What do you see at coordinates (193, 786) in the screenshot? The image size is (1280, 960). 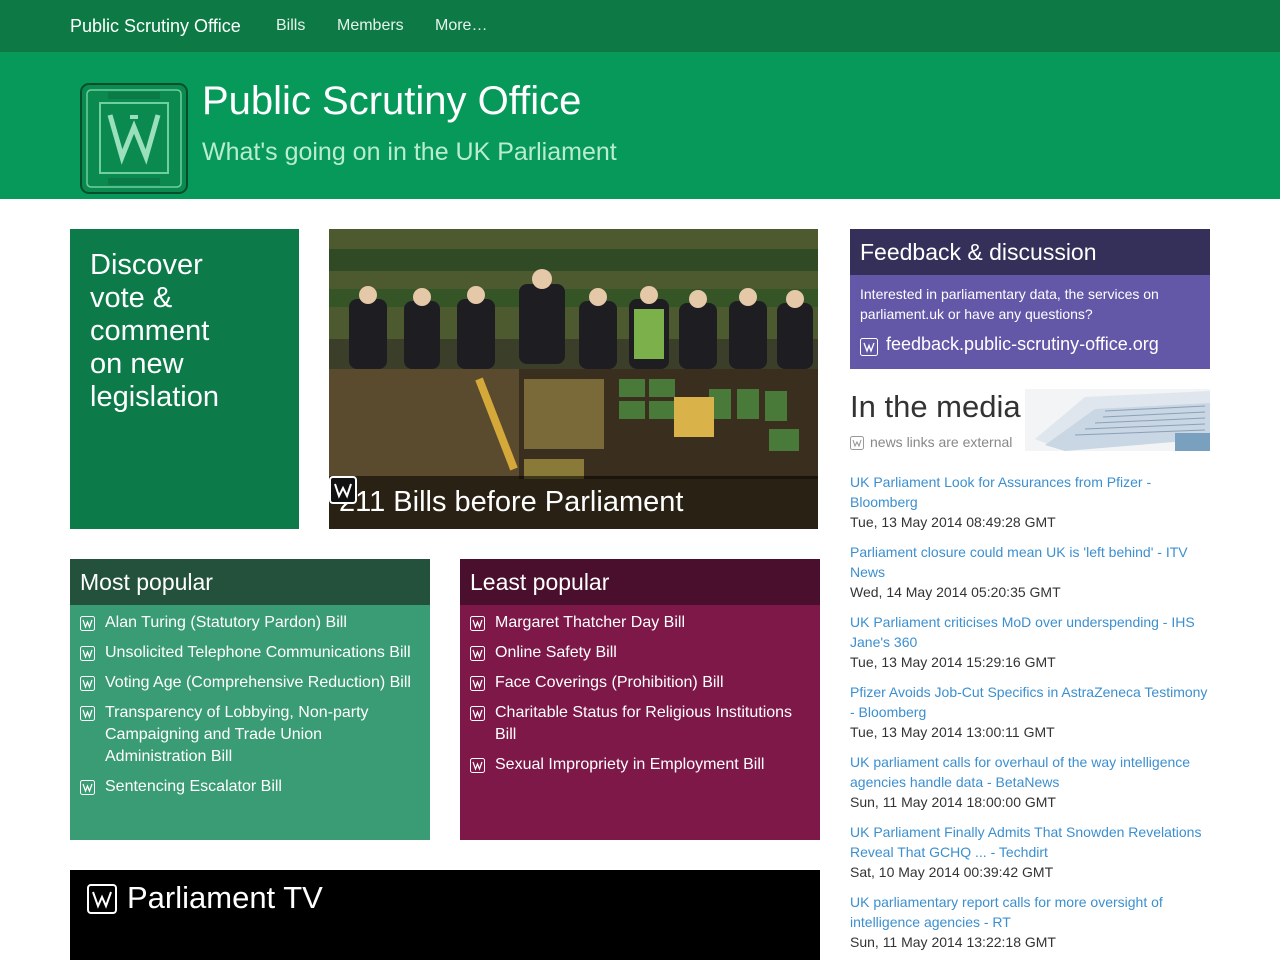 I see `bill-link: Sentencing Escalator Bill` at bounding box center [193, 786].